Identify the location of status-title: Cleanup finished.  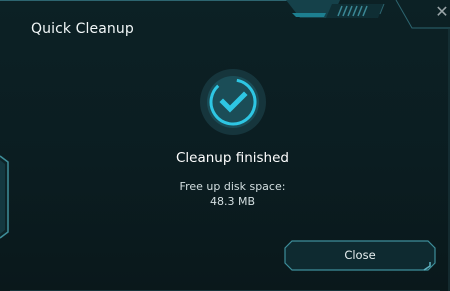
(232, 158).